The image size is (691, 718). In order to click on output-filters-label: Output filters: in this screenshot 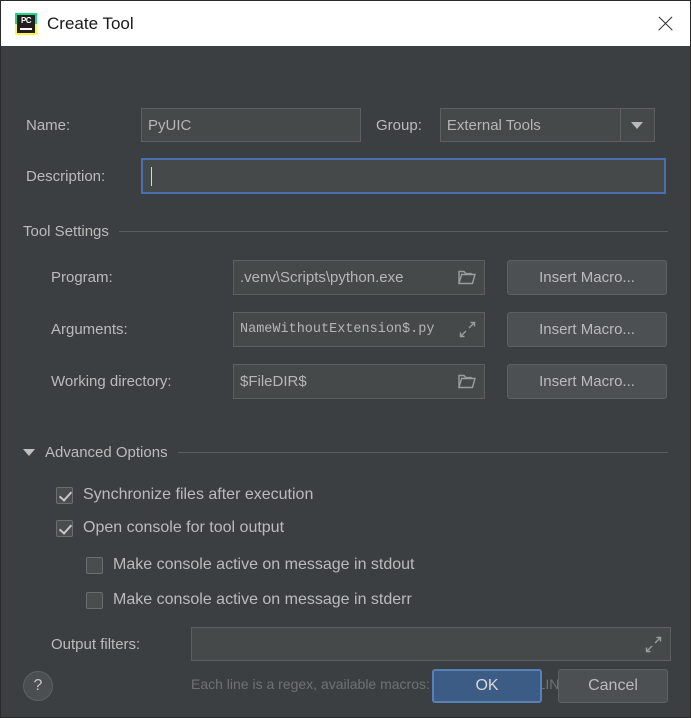, I will do `click(96, 644)`.